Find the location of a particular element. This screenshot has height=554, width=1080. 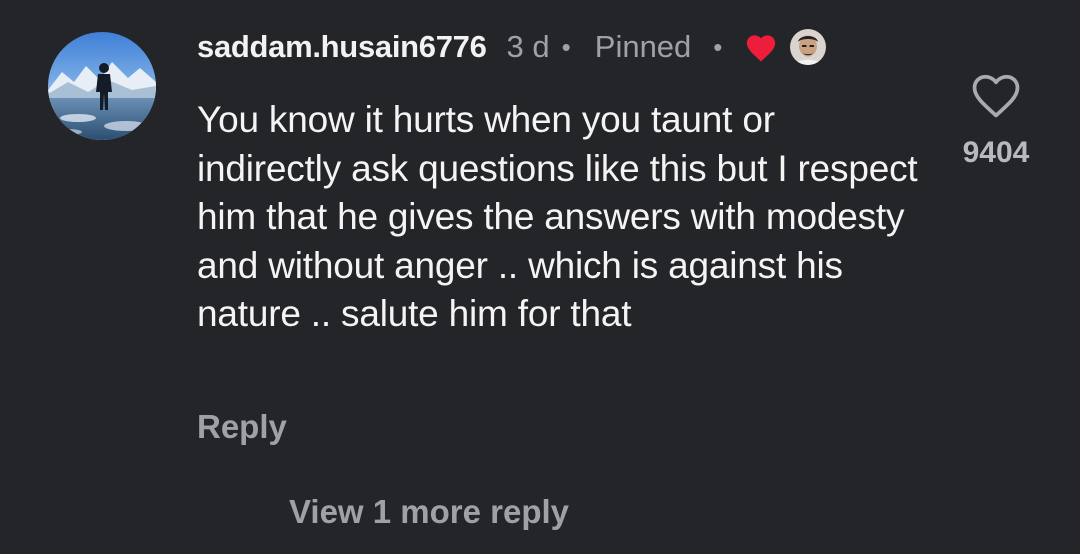

avatar-image is located at coordinates (102, 86).